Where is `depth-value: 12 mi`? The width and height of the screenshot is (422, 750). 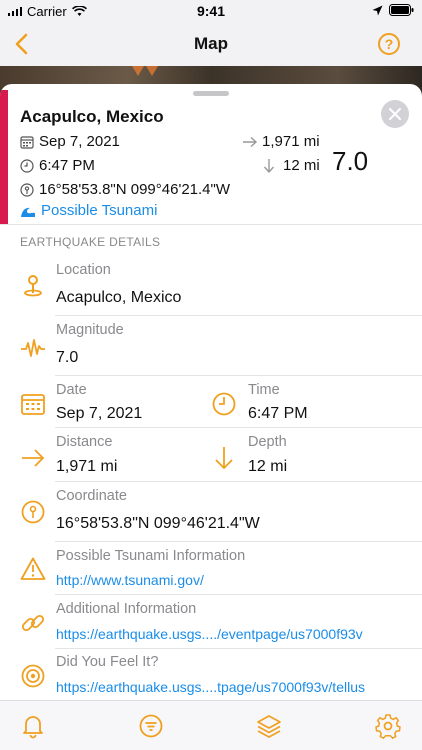 depth-value: 12 mi is located at coordinates (268, 466).